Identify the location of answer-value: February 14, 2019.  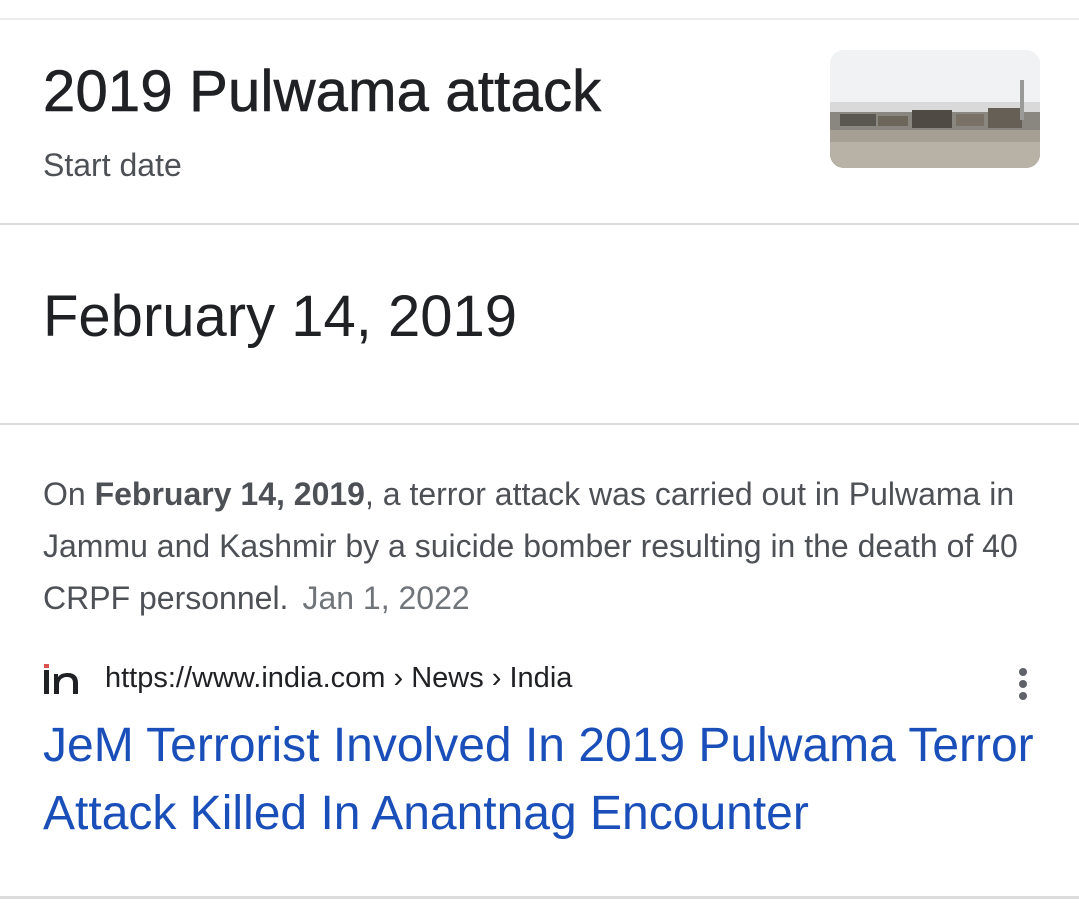
(280, 316).